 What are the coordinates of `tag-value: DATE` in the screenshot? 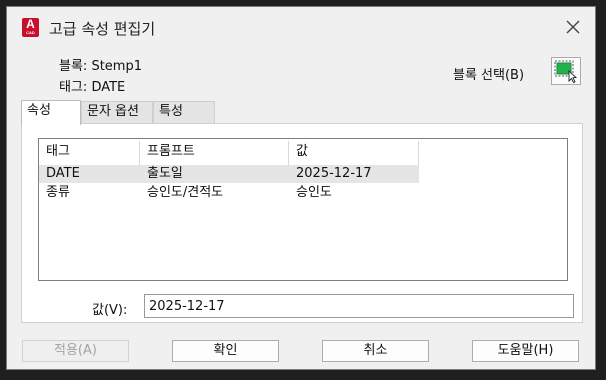 It's located at (108, 87).